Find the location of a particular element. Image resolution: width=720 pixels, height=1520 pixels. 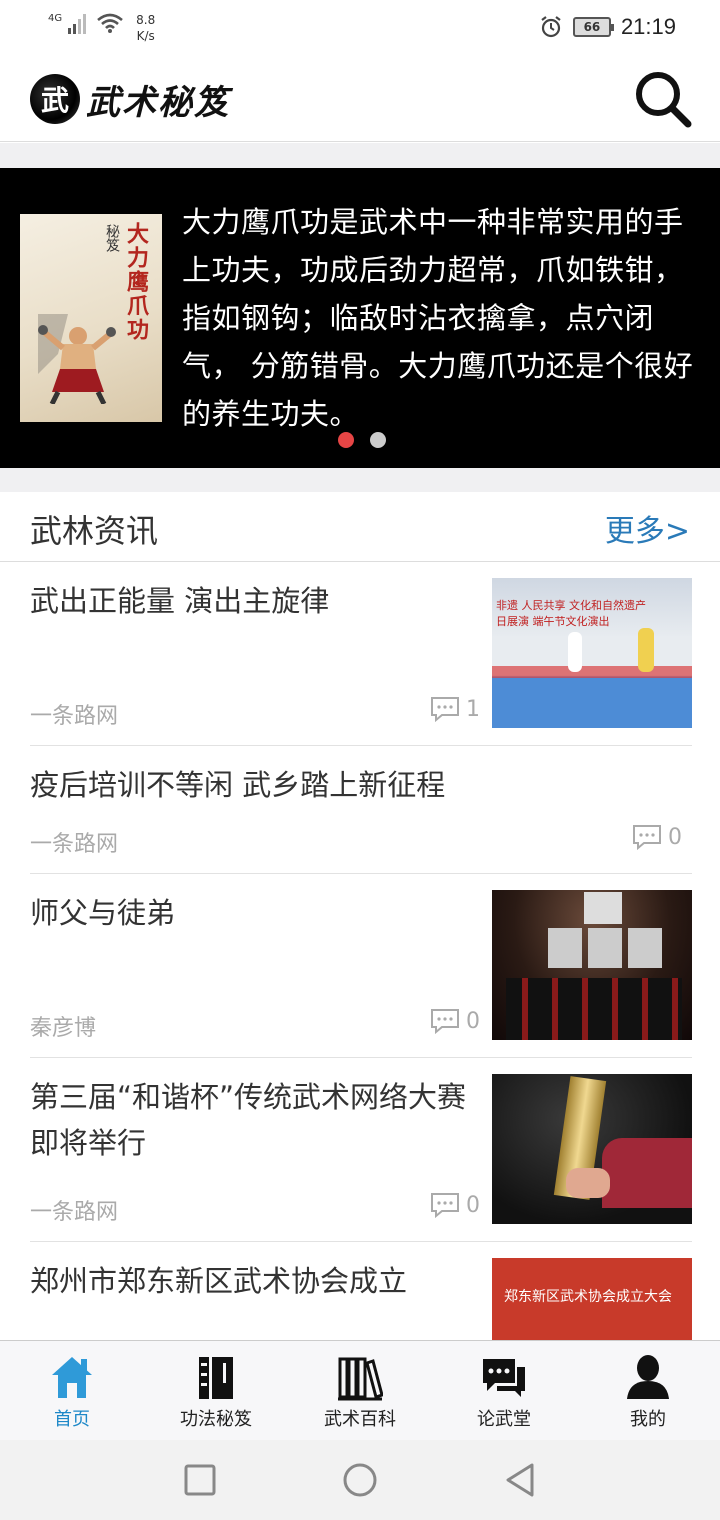

carousel-dot-active is located at coordinates (346, 440).